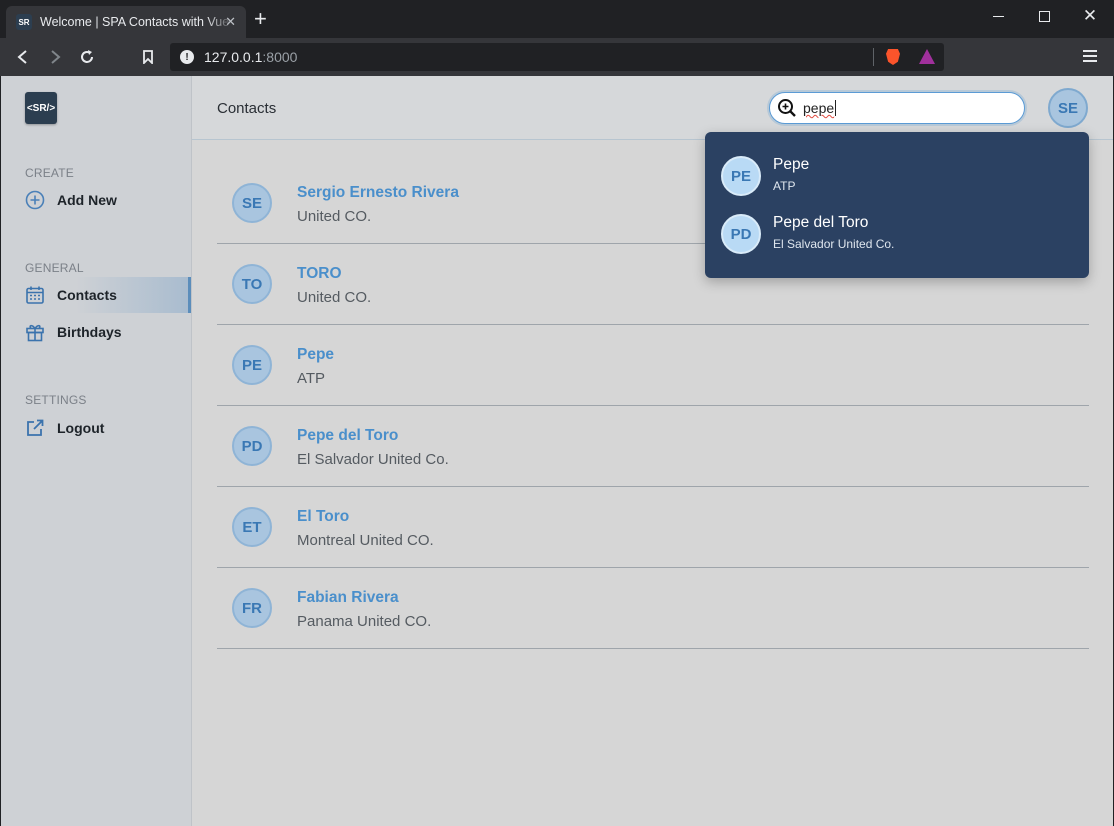 This screenshot has height=826, width=1114. Describe the element at coordinates (834, 244) in the screenshot. I see `search-result-company: El Salvador United Co.` at that location.